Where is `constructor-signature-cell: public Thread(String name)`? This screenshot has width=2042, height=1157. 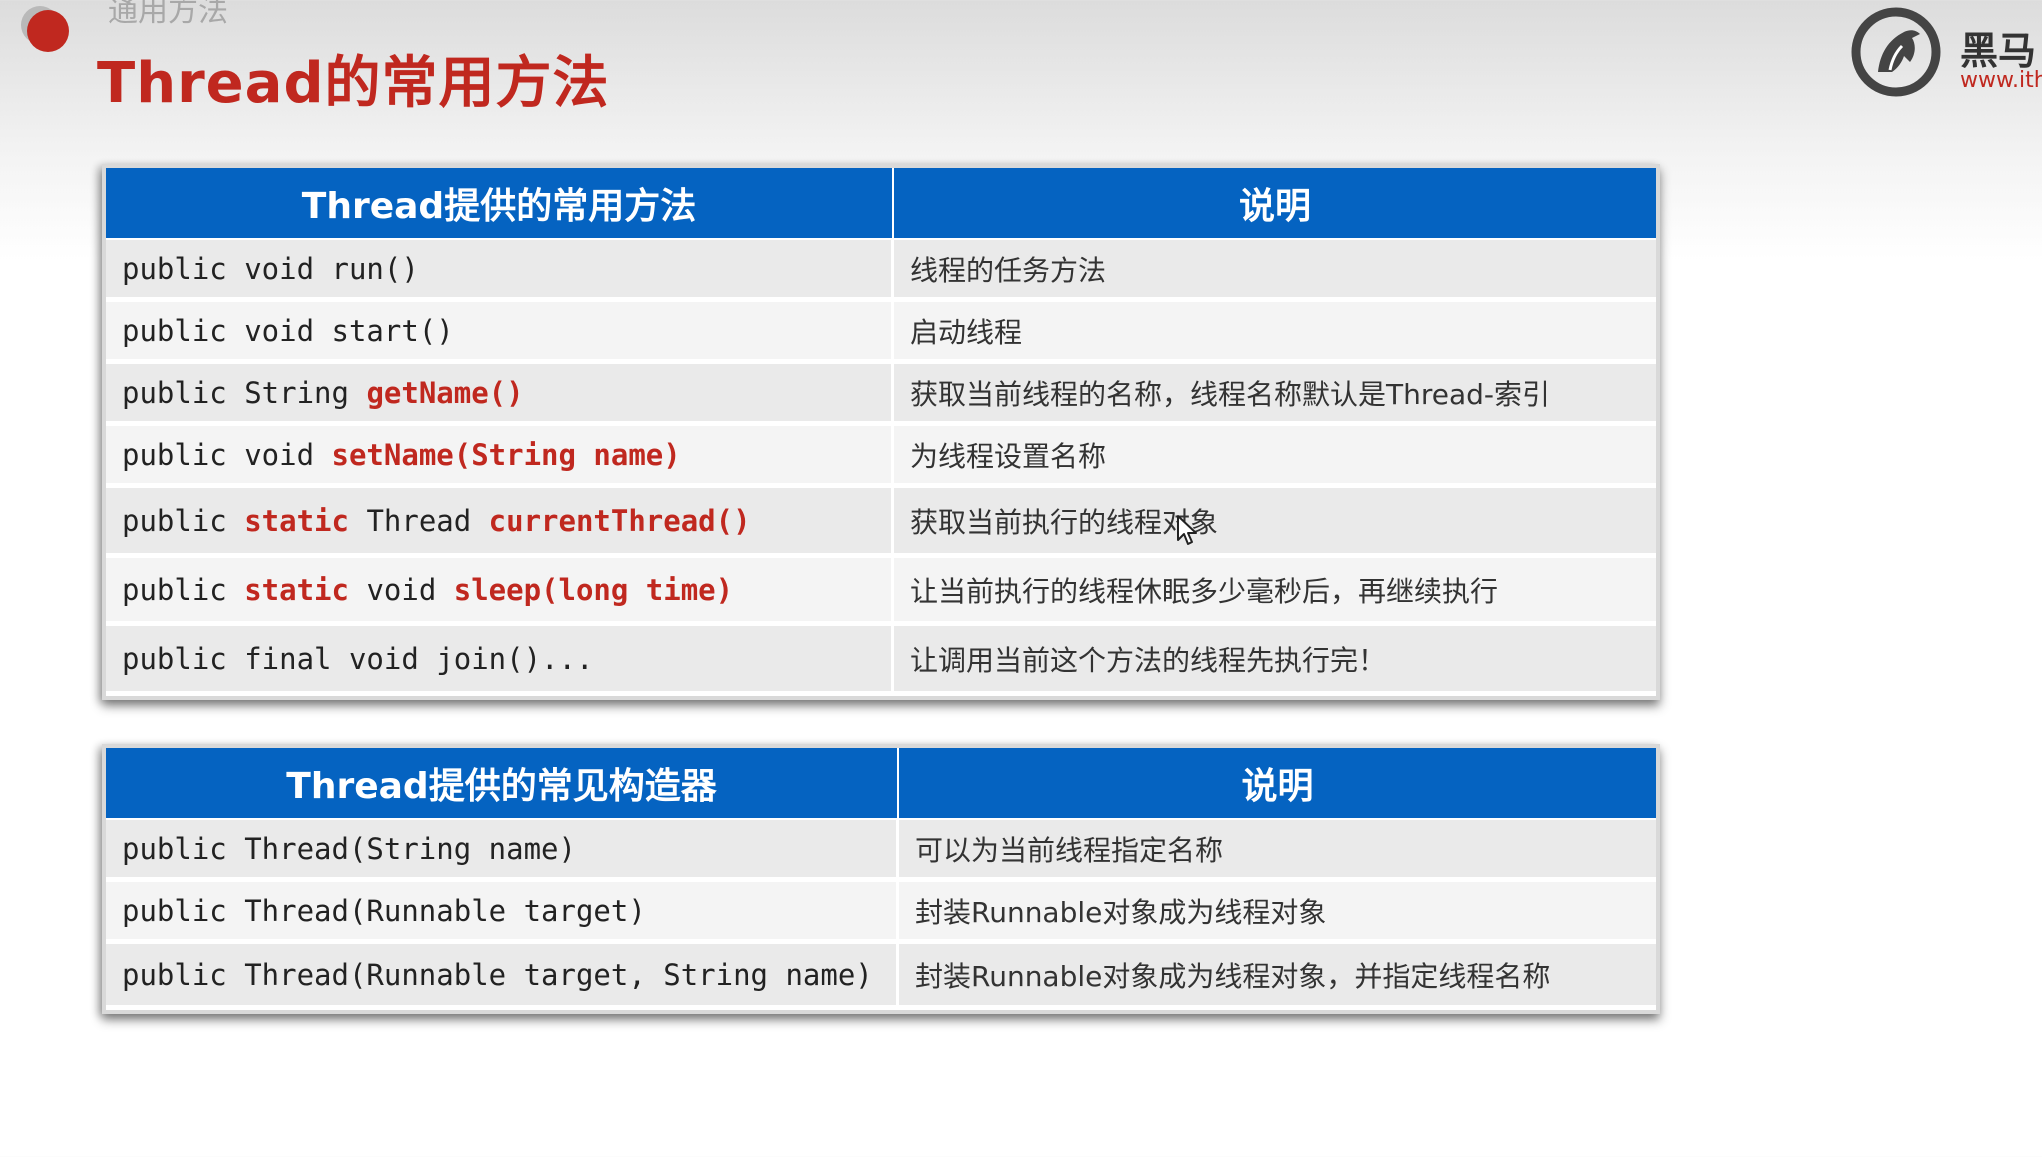
constructor-signature-cell: public Thread(String name) is located at coordinates (502, 851).